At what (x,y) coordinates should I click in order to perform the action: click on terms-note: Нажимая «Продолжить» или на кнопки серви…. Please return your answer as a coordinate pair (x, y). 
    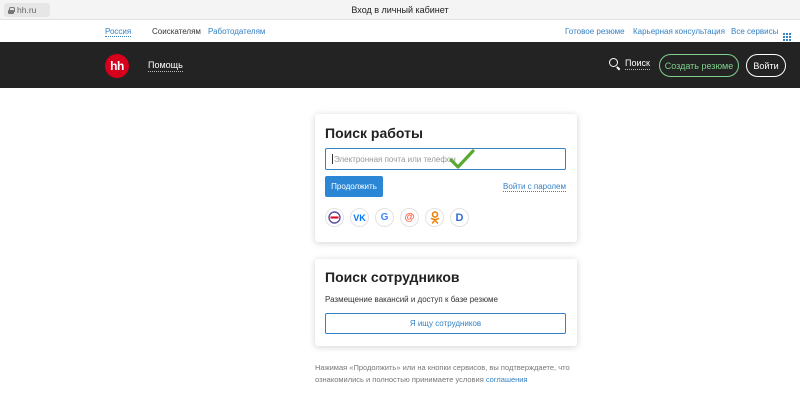
    Looking at the image, I should click on (450, 374).